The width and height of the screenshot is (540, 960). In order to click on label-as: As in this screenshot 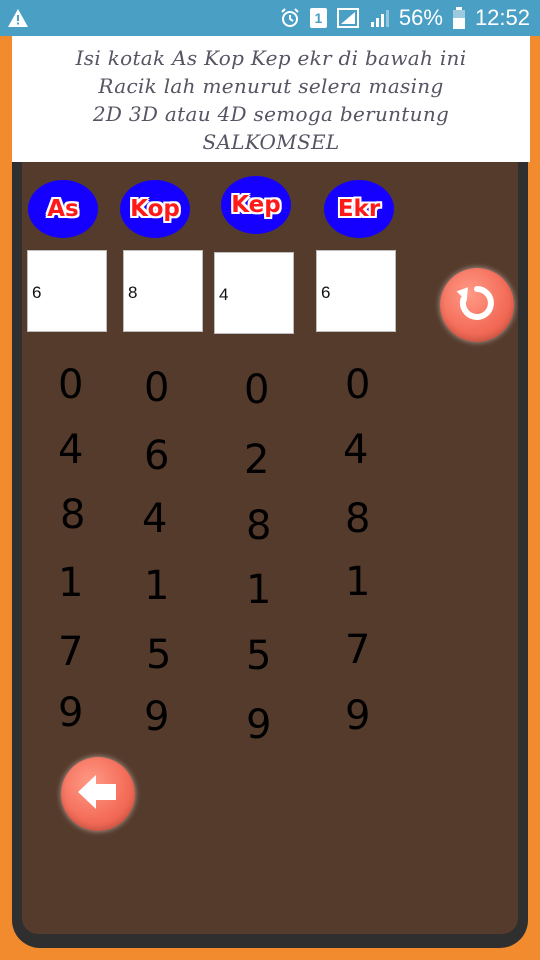, I will do `click(63, 209)`.